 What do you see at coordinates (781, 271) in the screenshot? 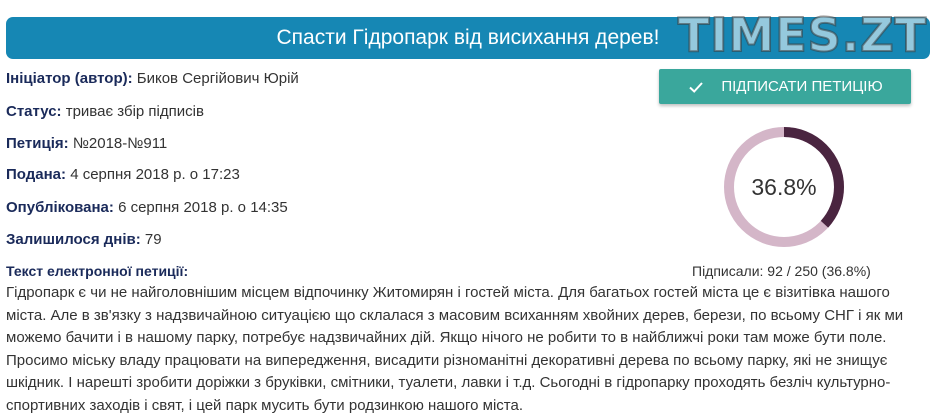
I see `signatures-count: Підписали: 92 / 250 (36.8%)` at bounding box center [781, 271].